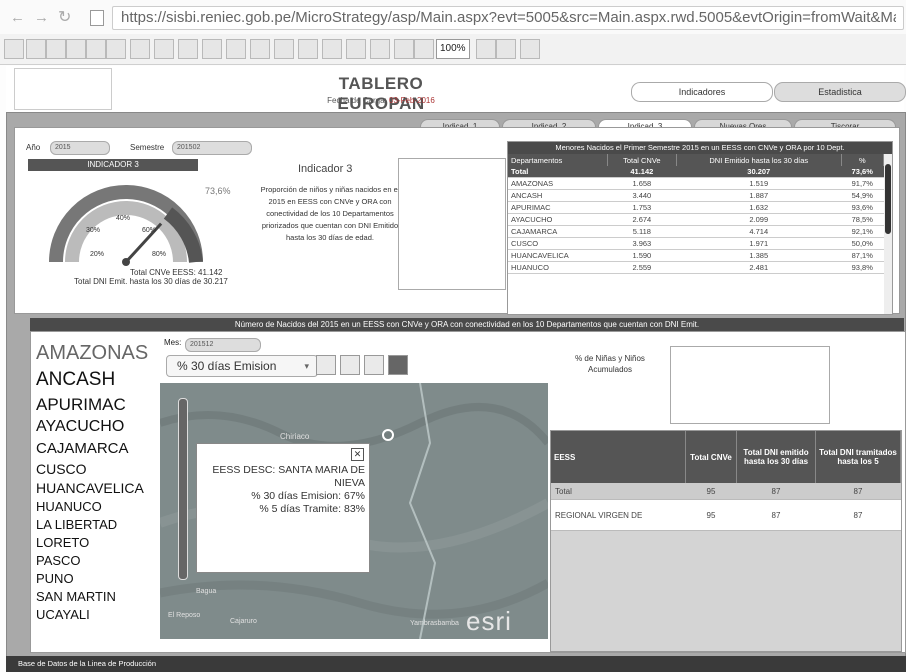 Image resolution: width=906 pixels, height=672 pixels. I want to click on department-item: HUANUCO, so click(69, 506).